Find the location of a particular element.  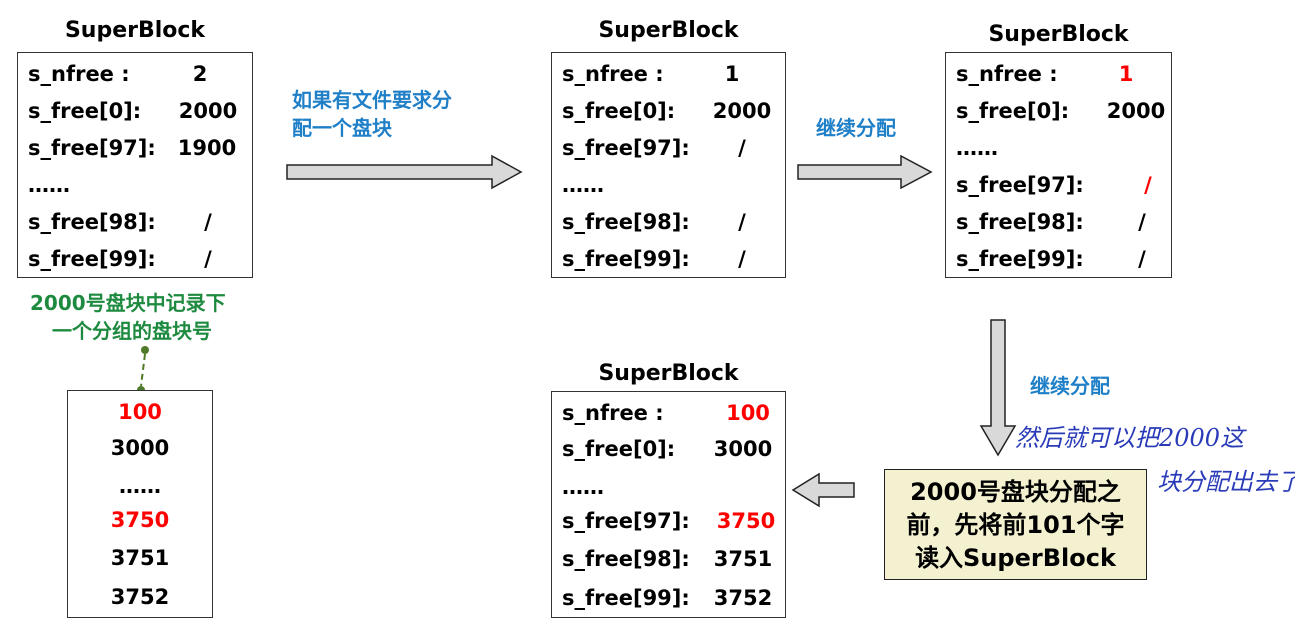

sb4-row-free98: s_free[98]: 3751 is located at coordinates (667, 558).